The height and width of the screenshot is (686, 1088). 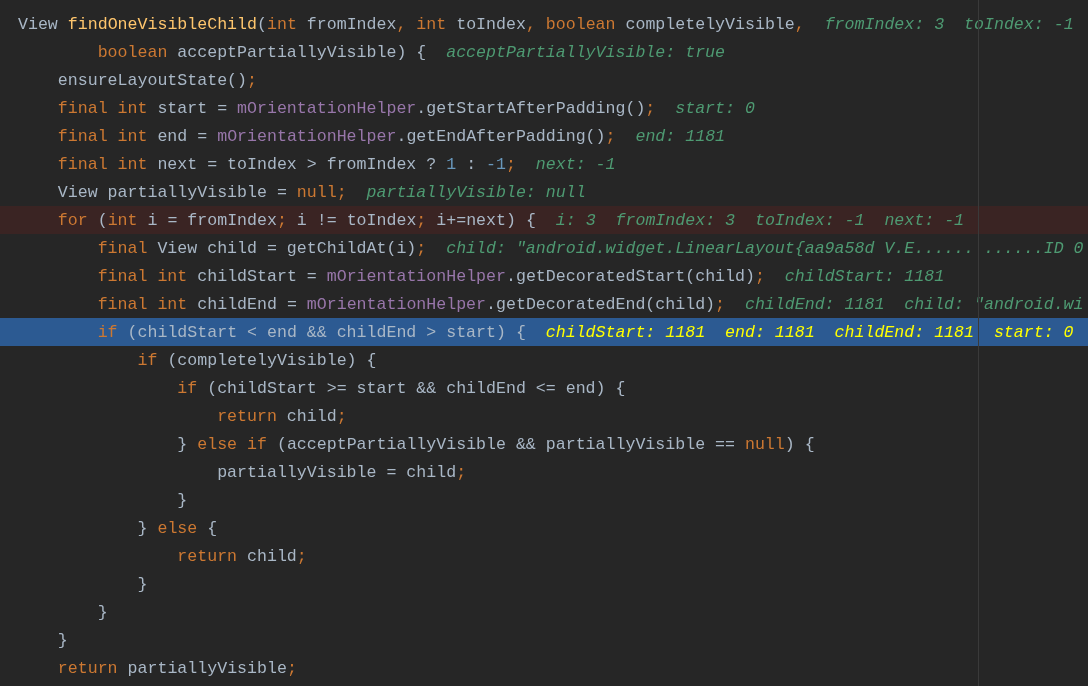 What do you see at coordinates (411, 304) in the screenshot?
I see `code-line: final int childEnd = mOrientationHelper.getDecoratedEnd(child);` at bounding box center [411, 304].